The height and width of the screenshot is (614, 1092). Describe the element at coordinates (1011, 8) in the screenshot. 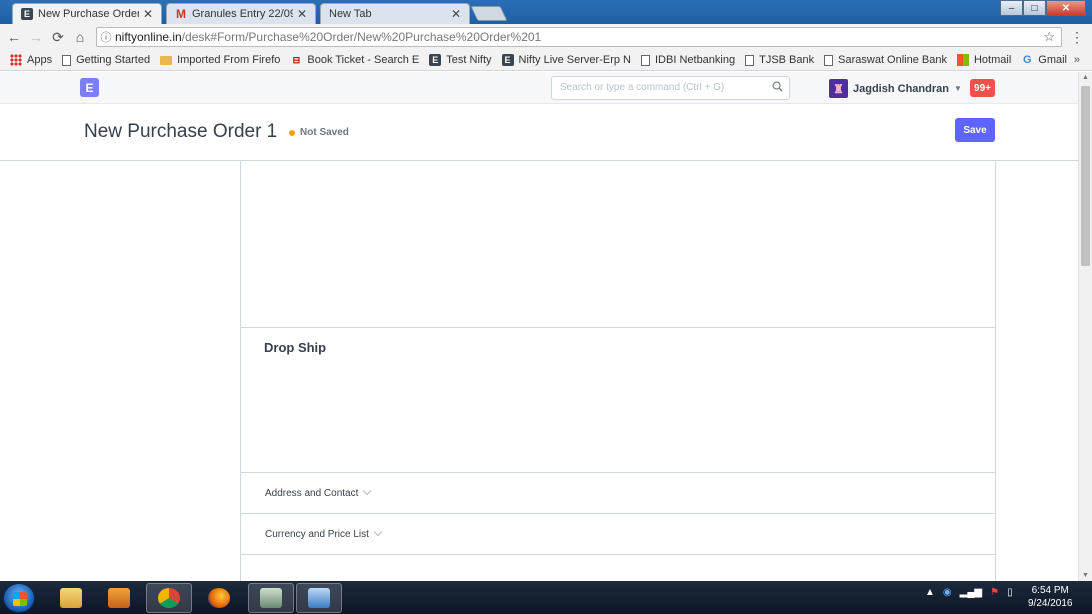

I see `minimize-button: –` at that location.